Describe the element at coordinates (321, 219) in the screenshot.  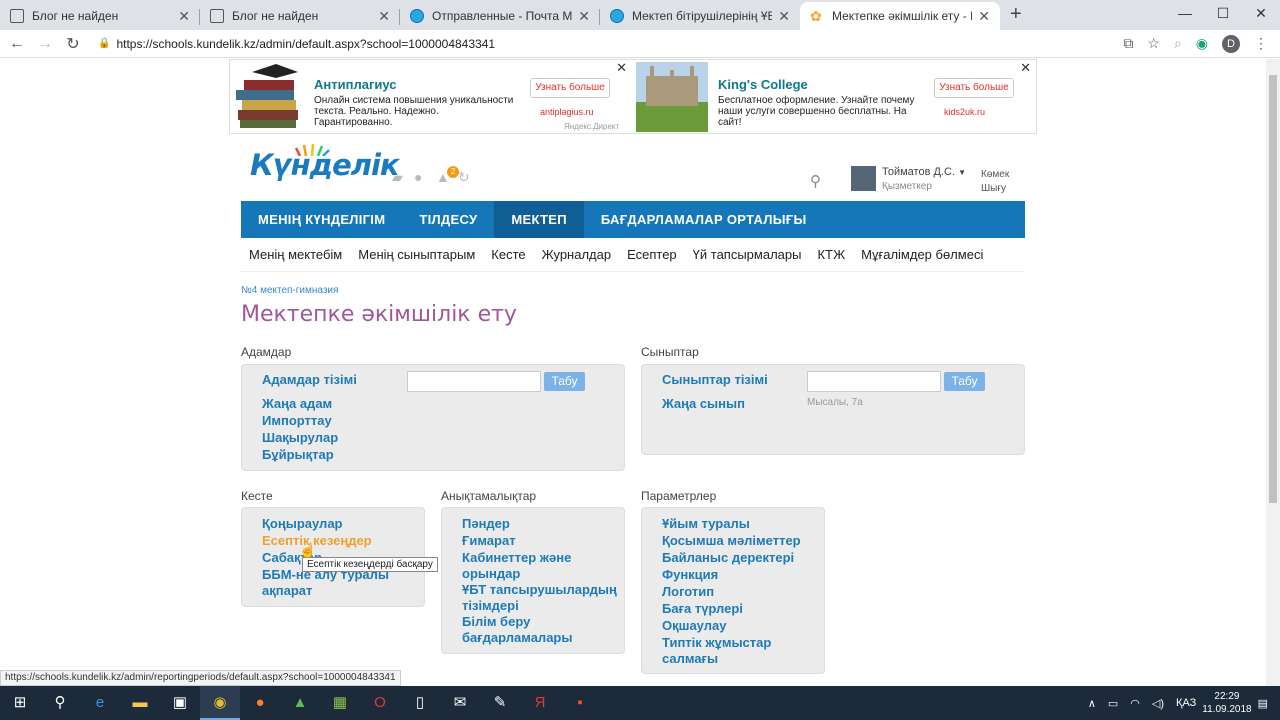
I see `nav-my-diary: МЕНІҢ КҮНДЕЛІГІМ` at that location.